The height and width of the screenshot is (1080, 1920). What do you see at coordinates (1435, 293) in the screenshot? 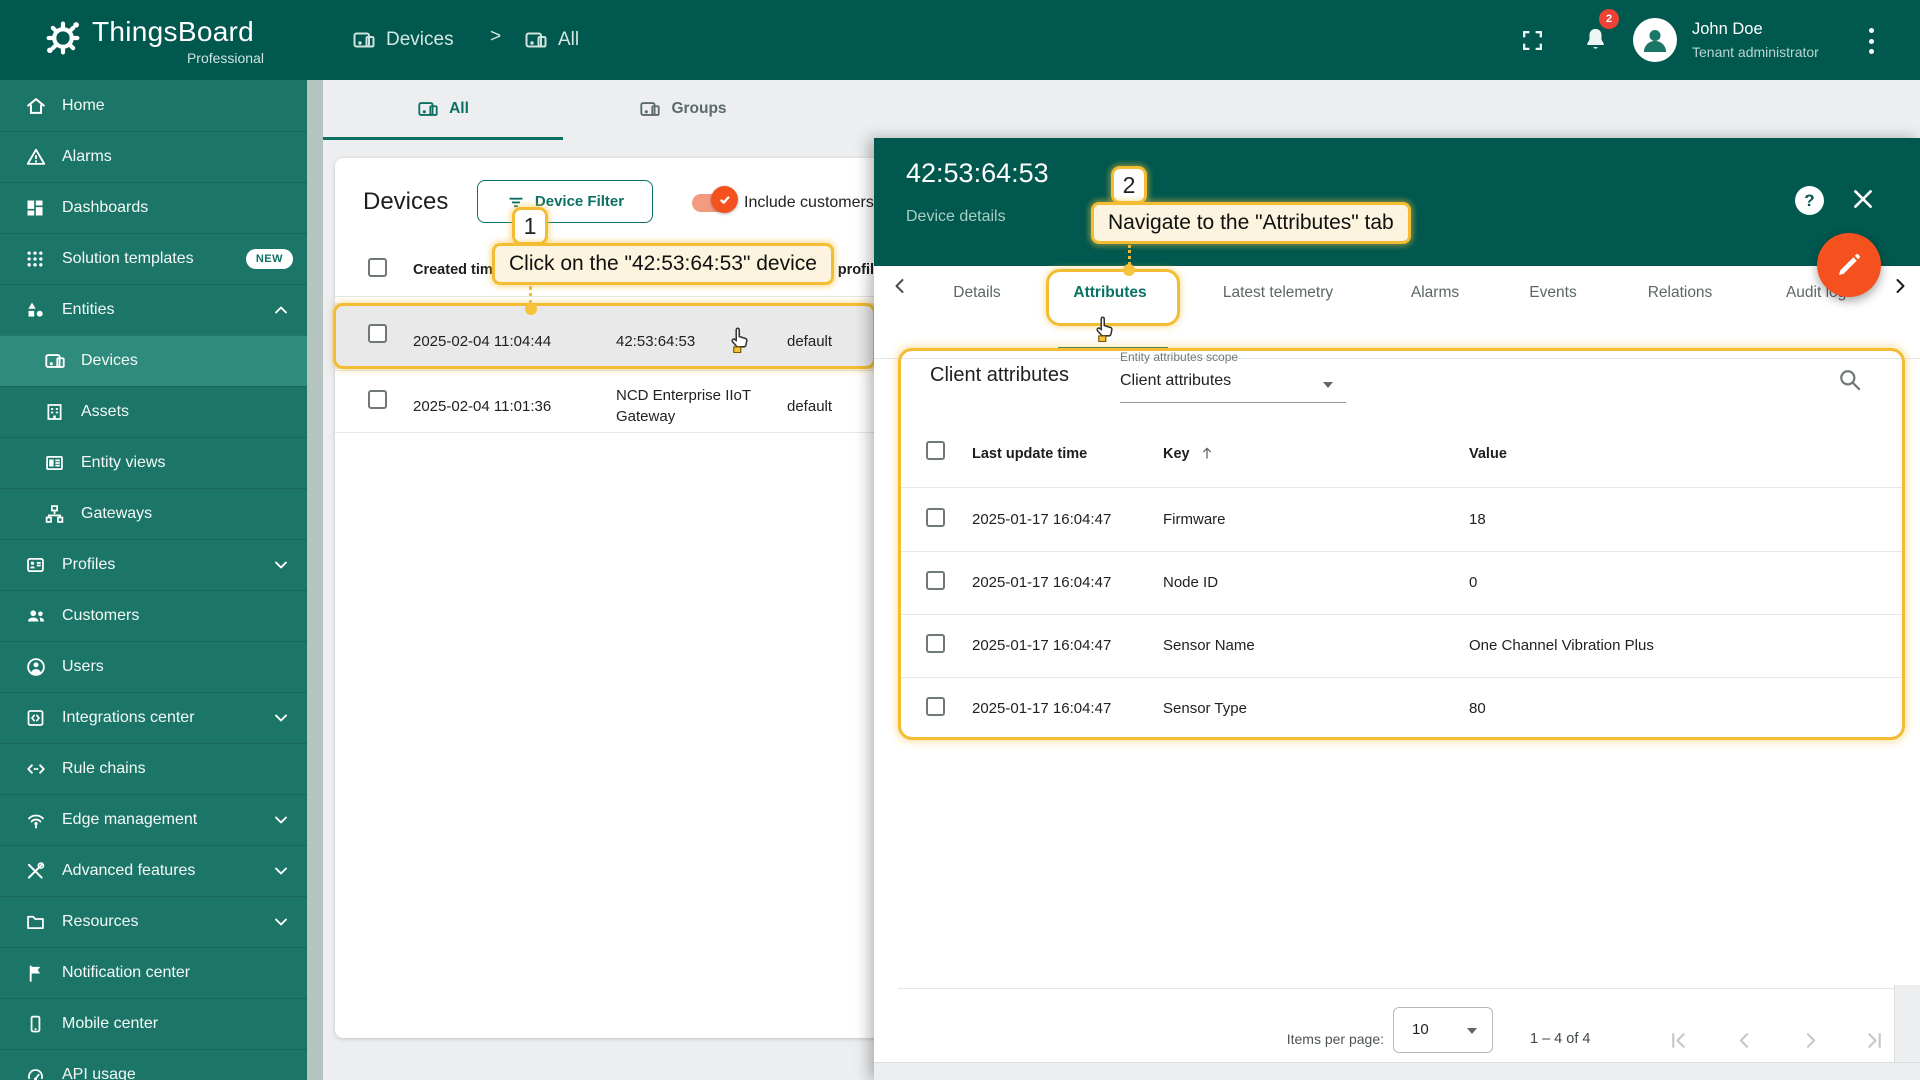
I see `tab-alarms: Alarms` at bounding box center [1435, 293].